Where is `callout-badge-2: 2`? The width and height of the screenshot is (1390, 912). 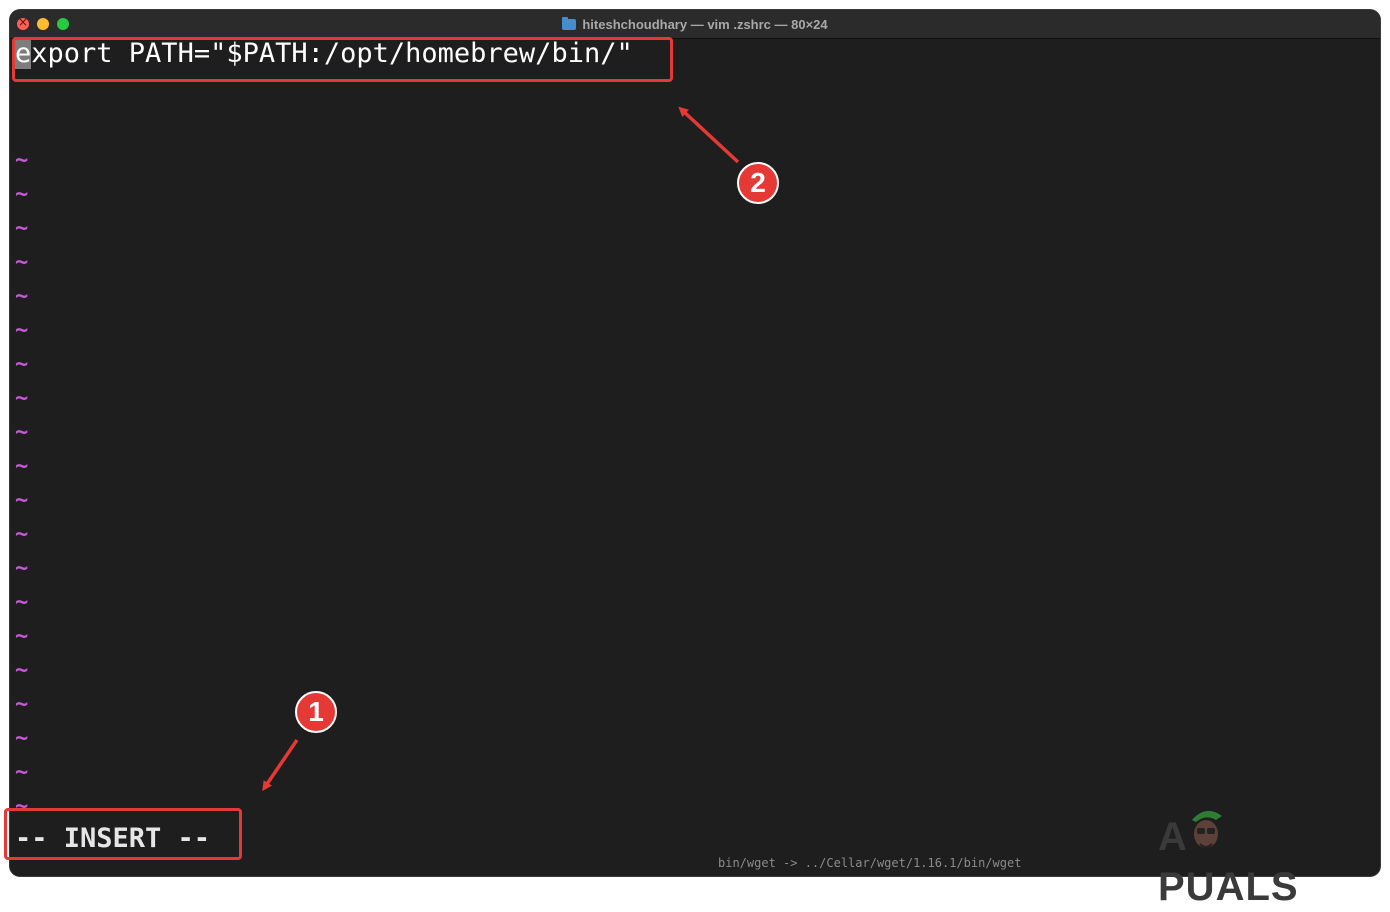 callout-badge-2: 2 is located at coordinates (758, 183).